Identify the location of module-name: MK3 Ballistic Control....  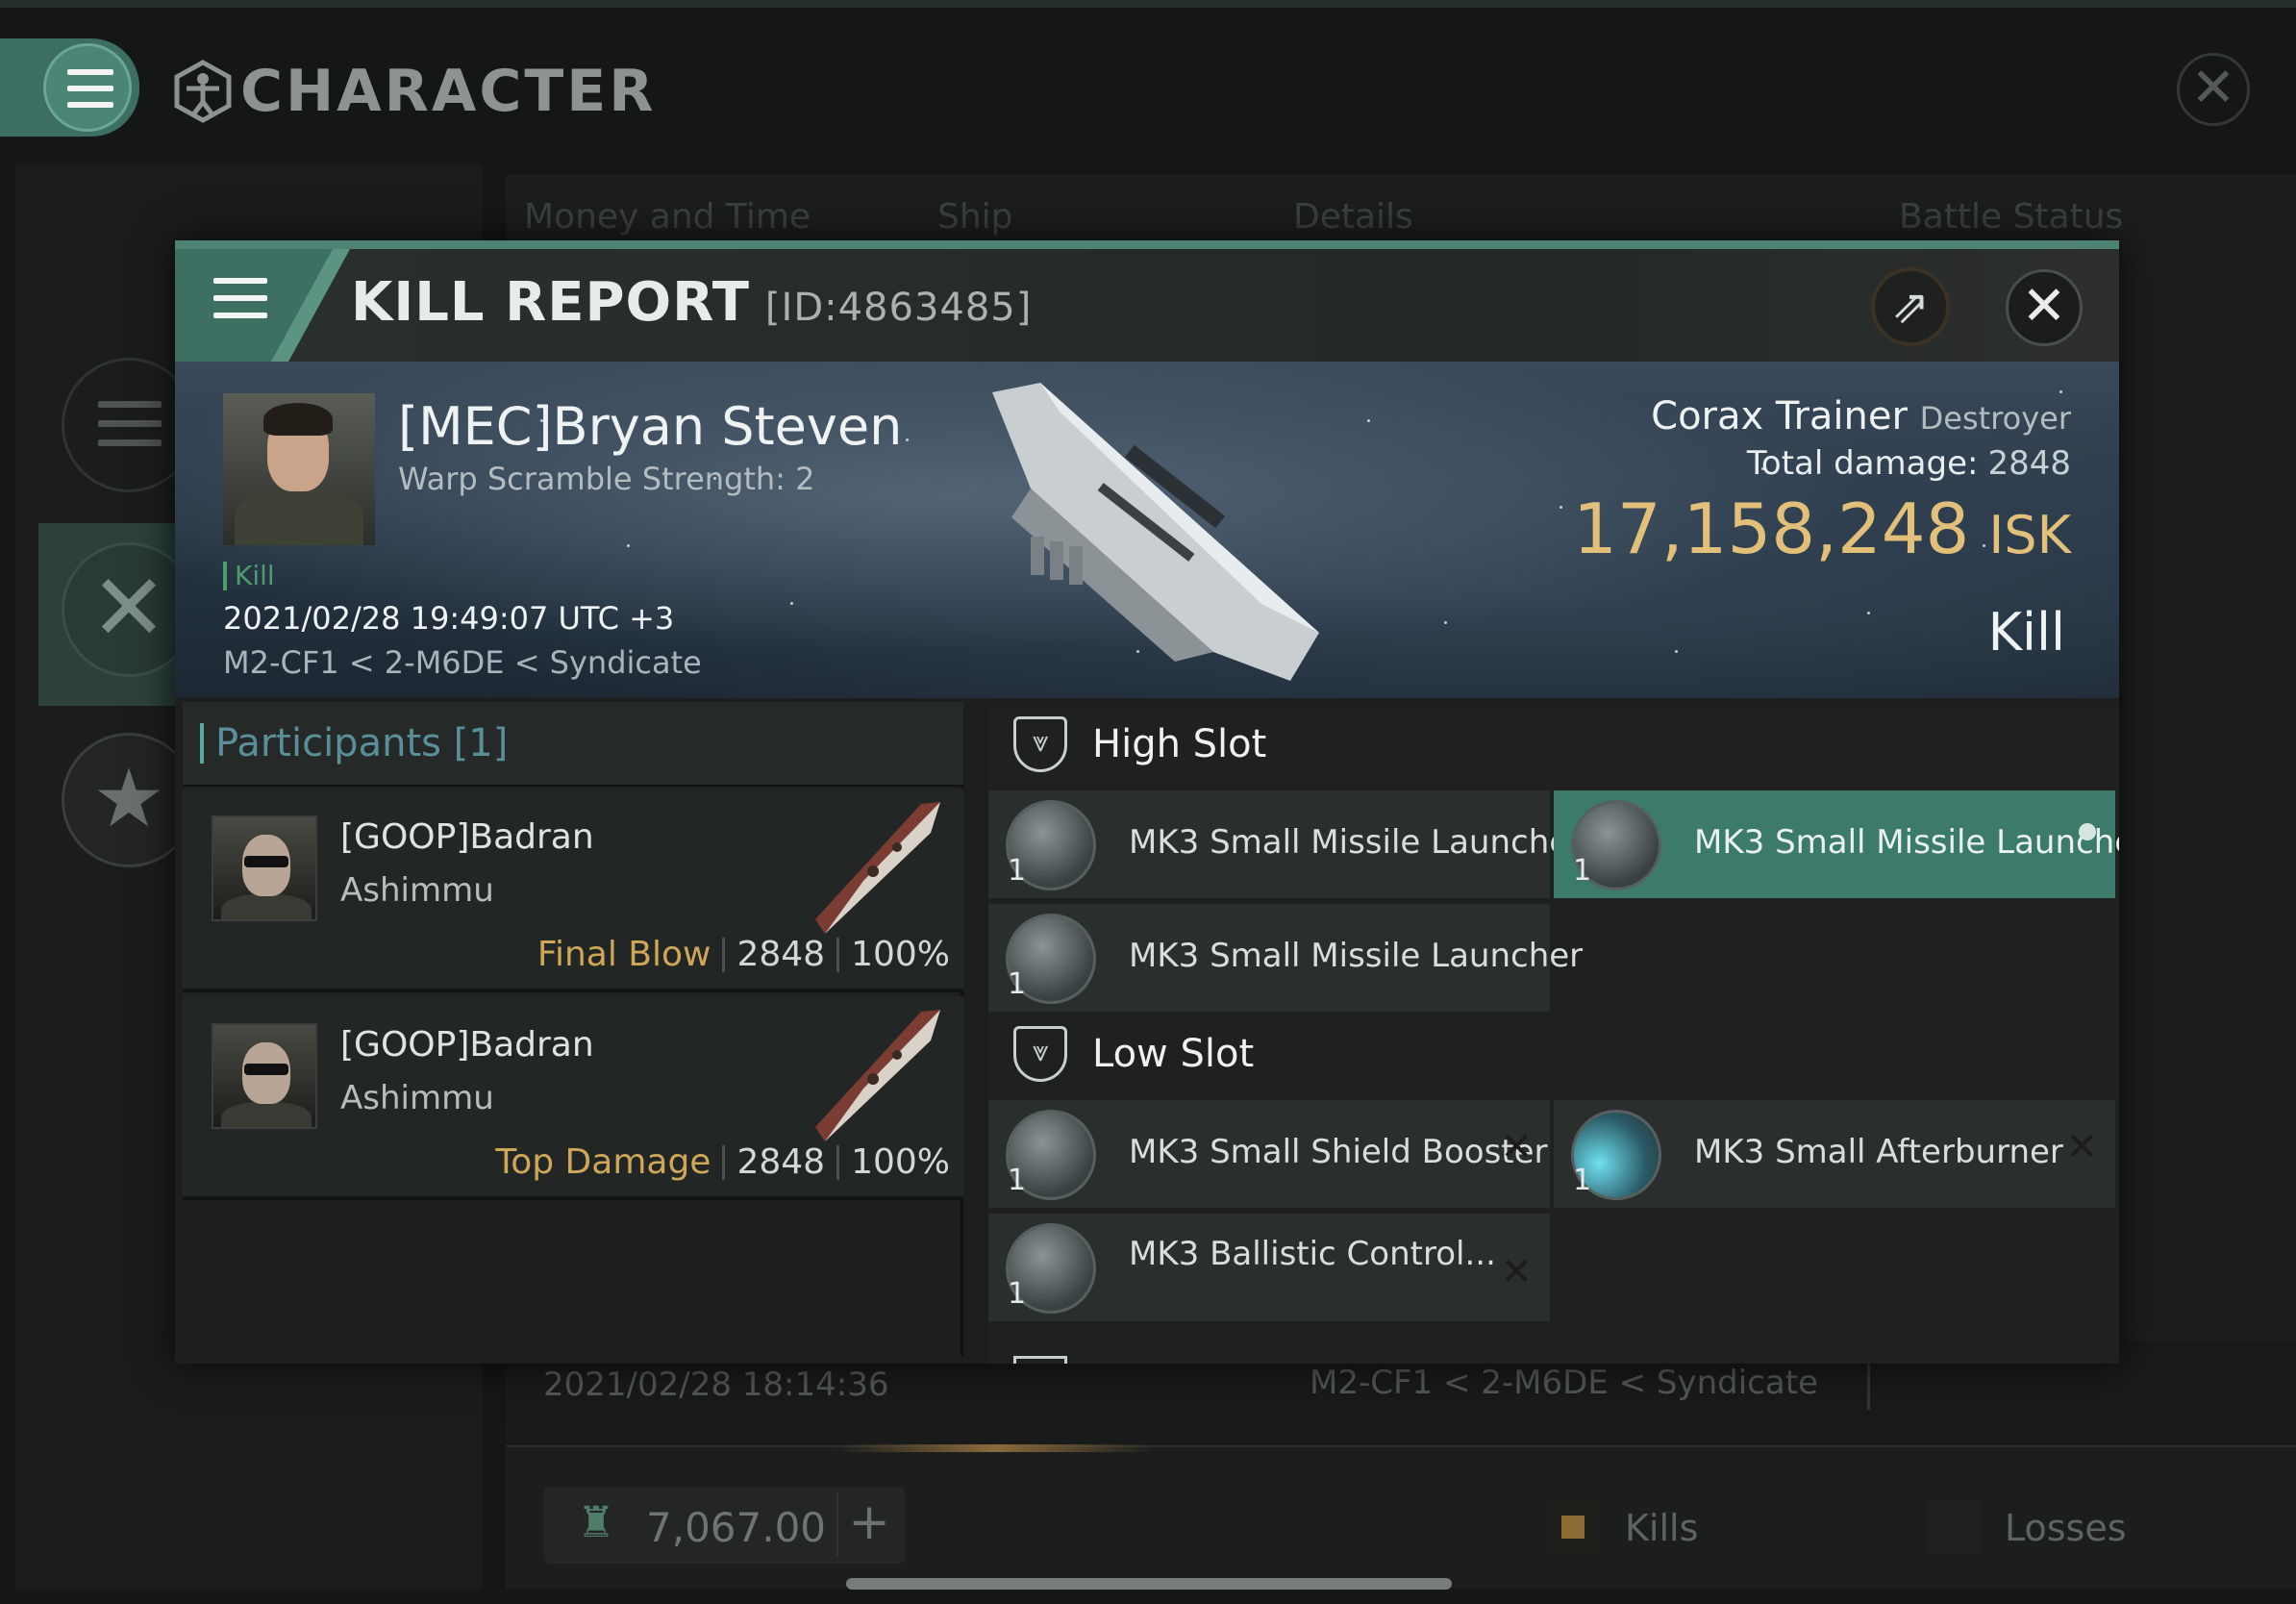
(1312, 1254).